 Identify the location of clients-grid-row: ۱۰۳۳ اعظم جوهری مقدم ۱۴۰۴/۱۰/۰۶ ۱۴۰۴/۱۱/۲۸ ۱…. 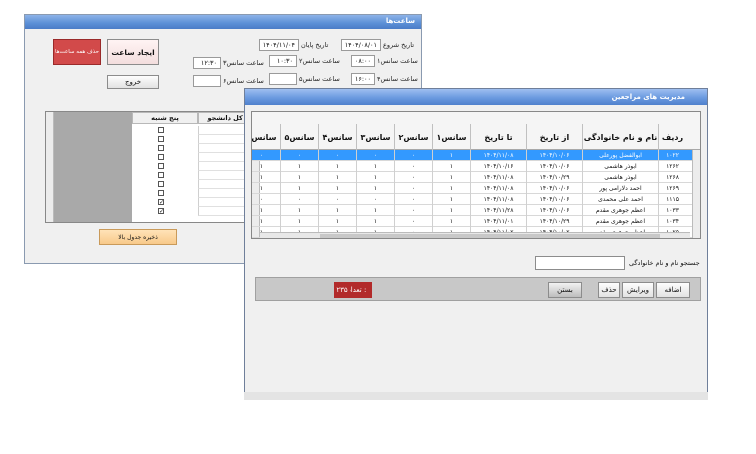
(476, 210).